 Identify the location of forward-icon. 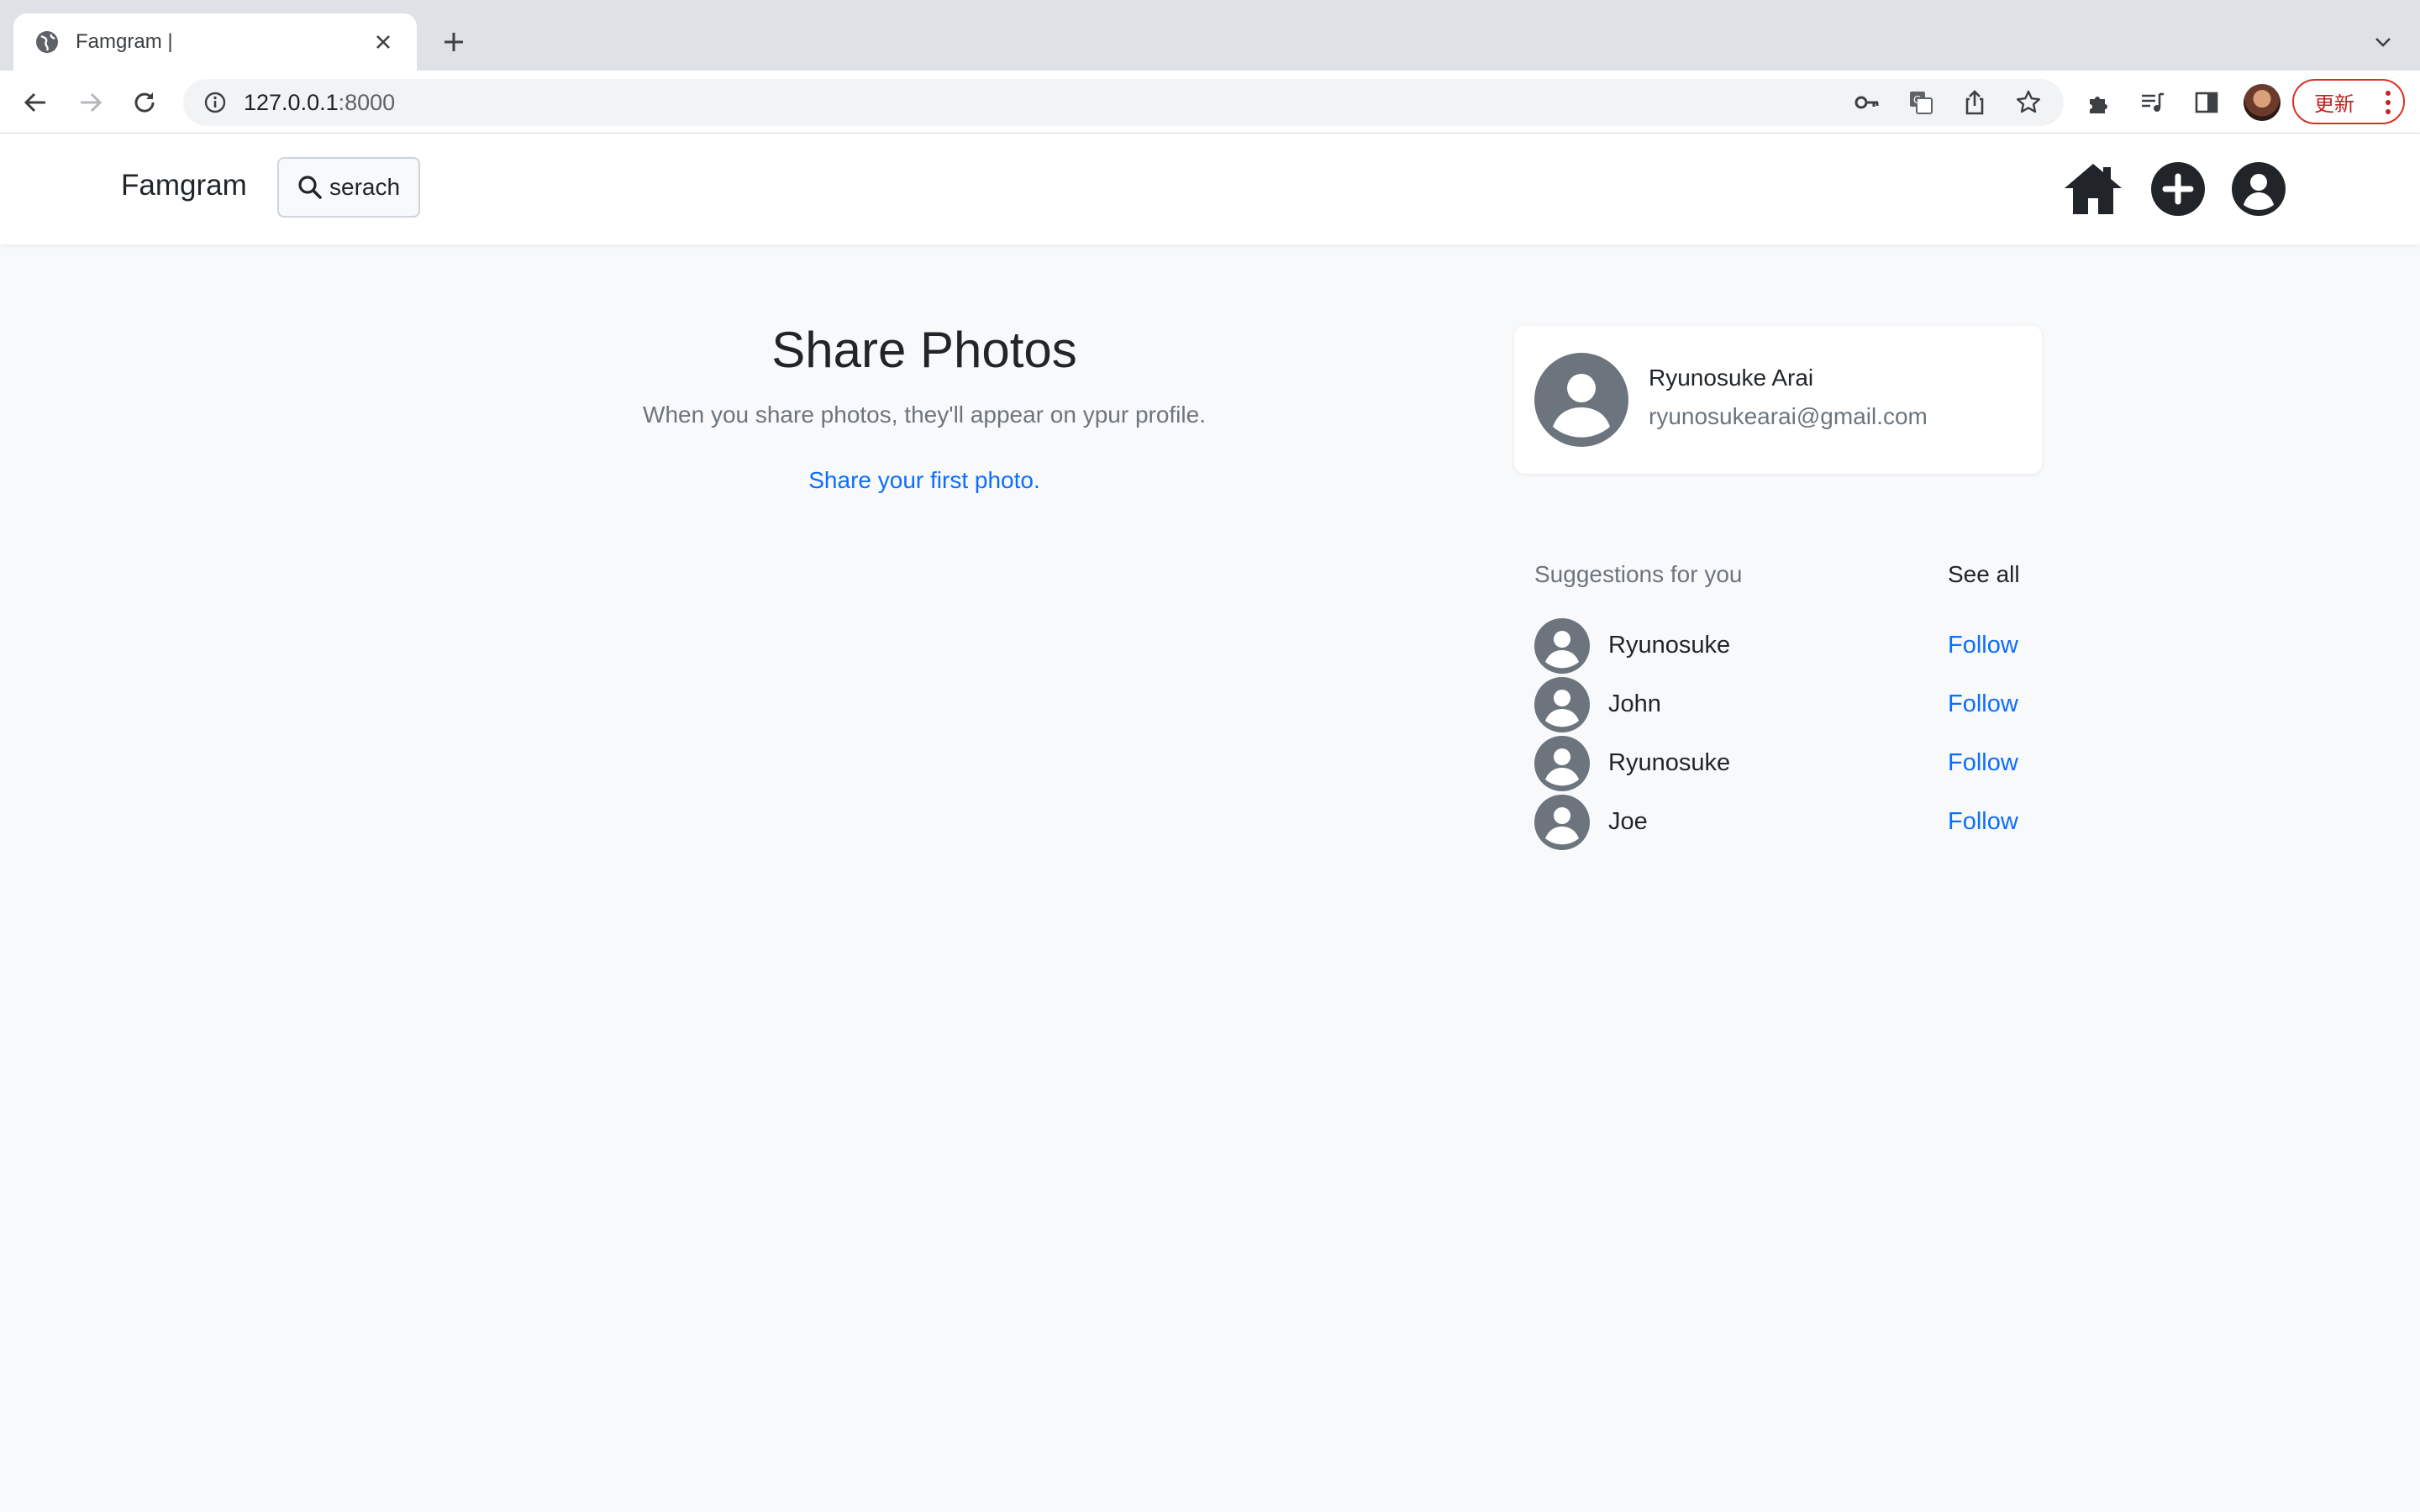
(91, 102).